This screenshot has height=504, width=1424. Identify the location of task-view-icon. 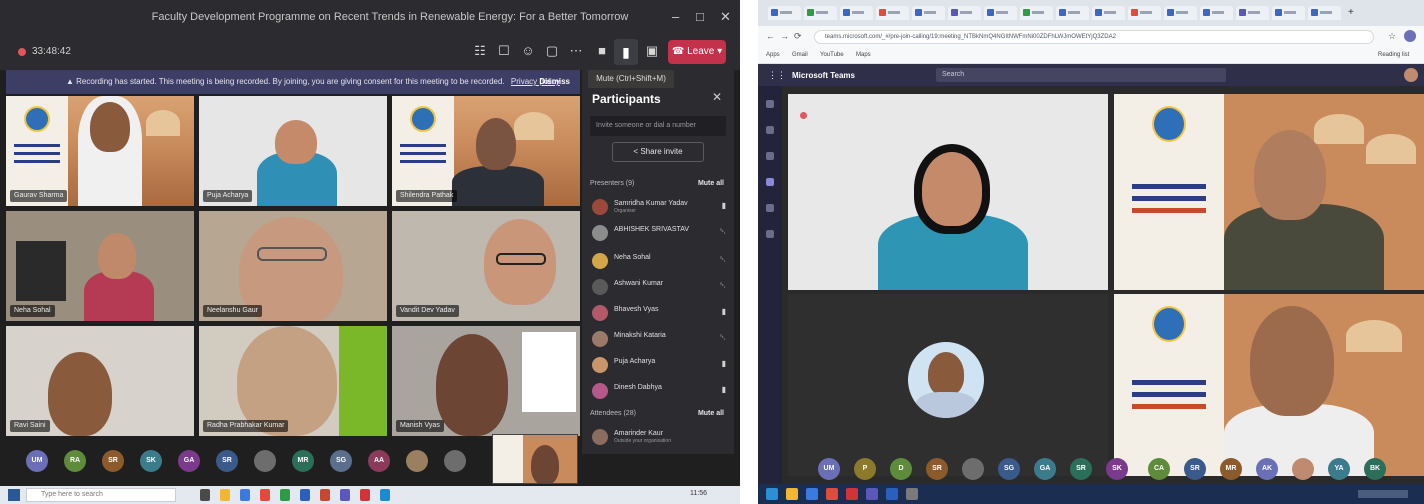
(205, 495).